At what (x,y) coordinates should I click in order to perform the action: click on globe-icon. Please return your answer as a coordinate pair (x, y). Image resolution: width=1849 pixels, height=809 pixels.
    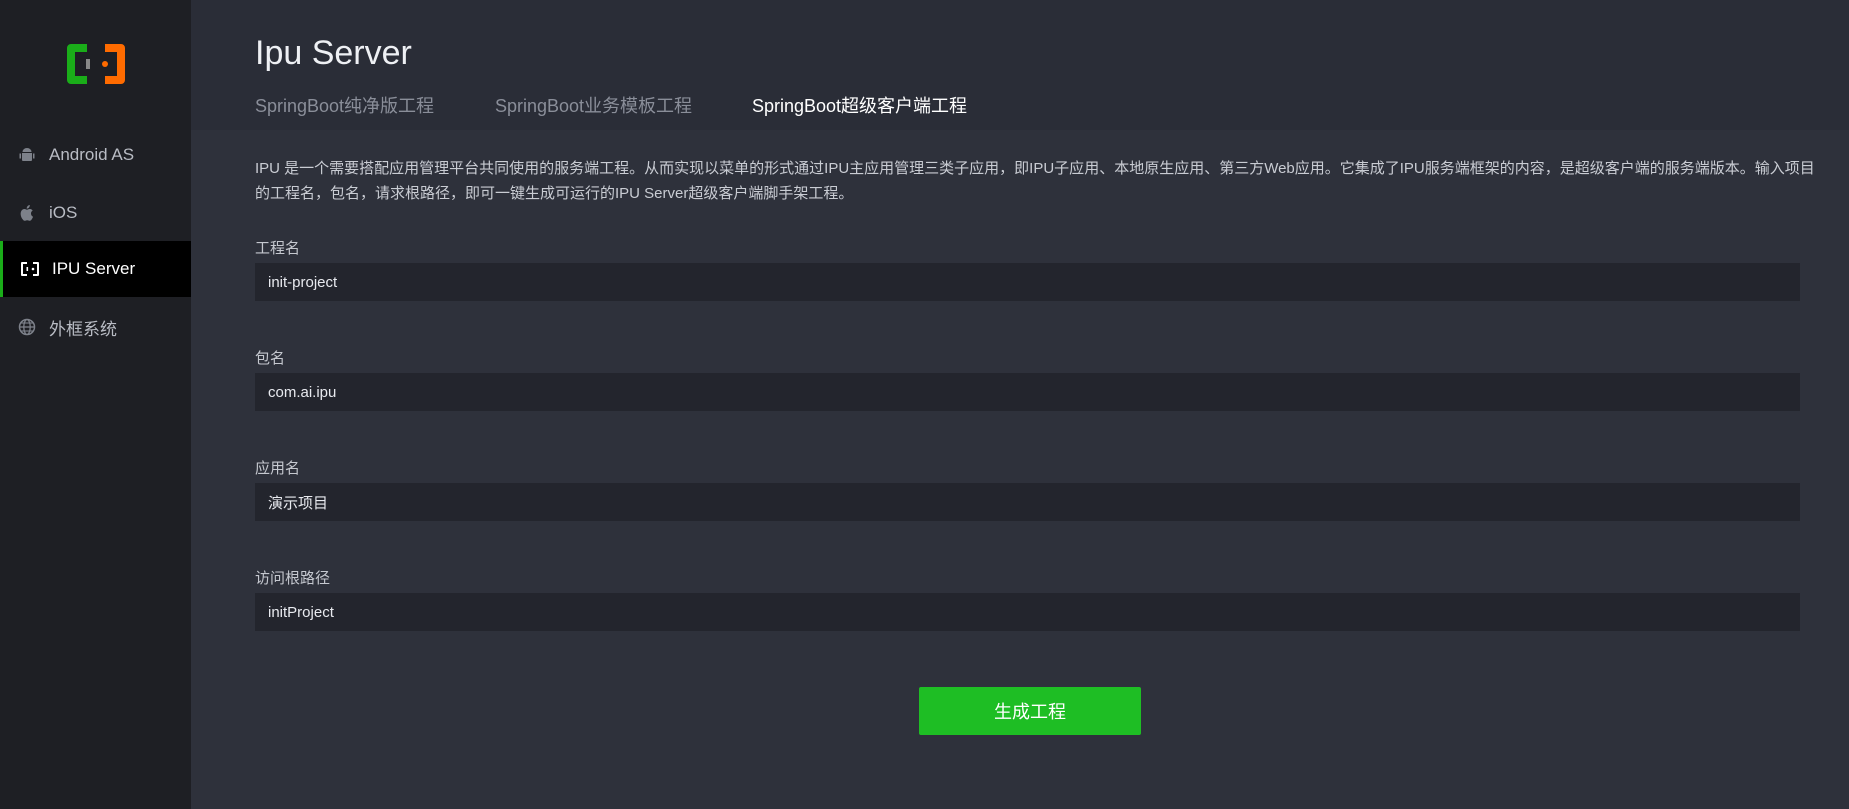
    Looking at the image, I should click on (27, 327).